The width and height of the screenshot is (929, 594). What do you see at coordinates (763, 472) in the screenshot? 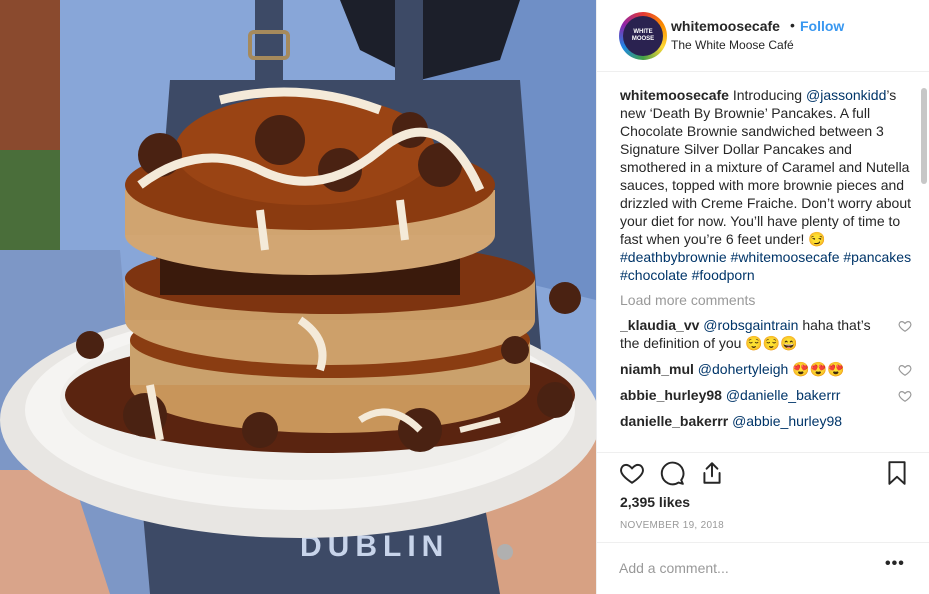
I see `action-bar` at bounding box center [763, 472].